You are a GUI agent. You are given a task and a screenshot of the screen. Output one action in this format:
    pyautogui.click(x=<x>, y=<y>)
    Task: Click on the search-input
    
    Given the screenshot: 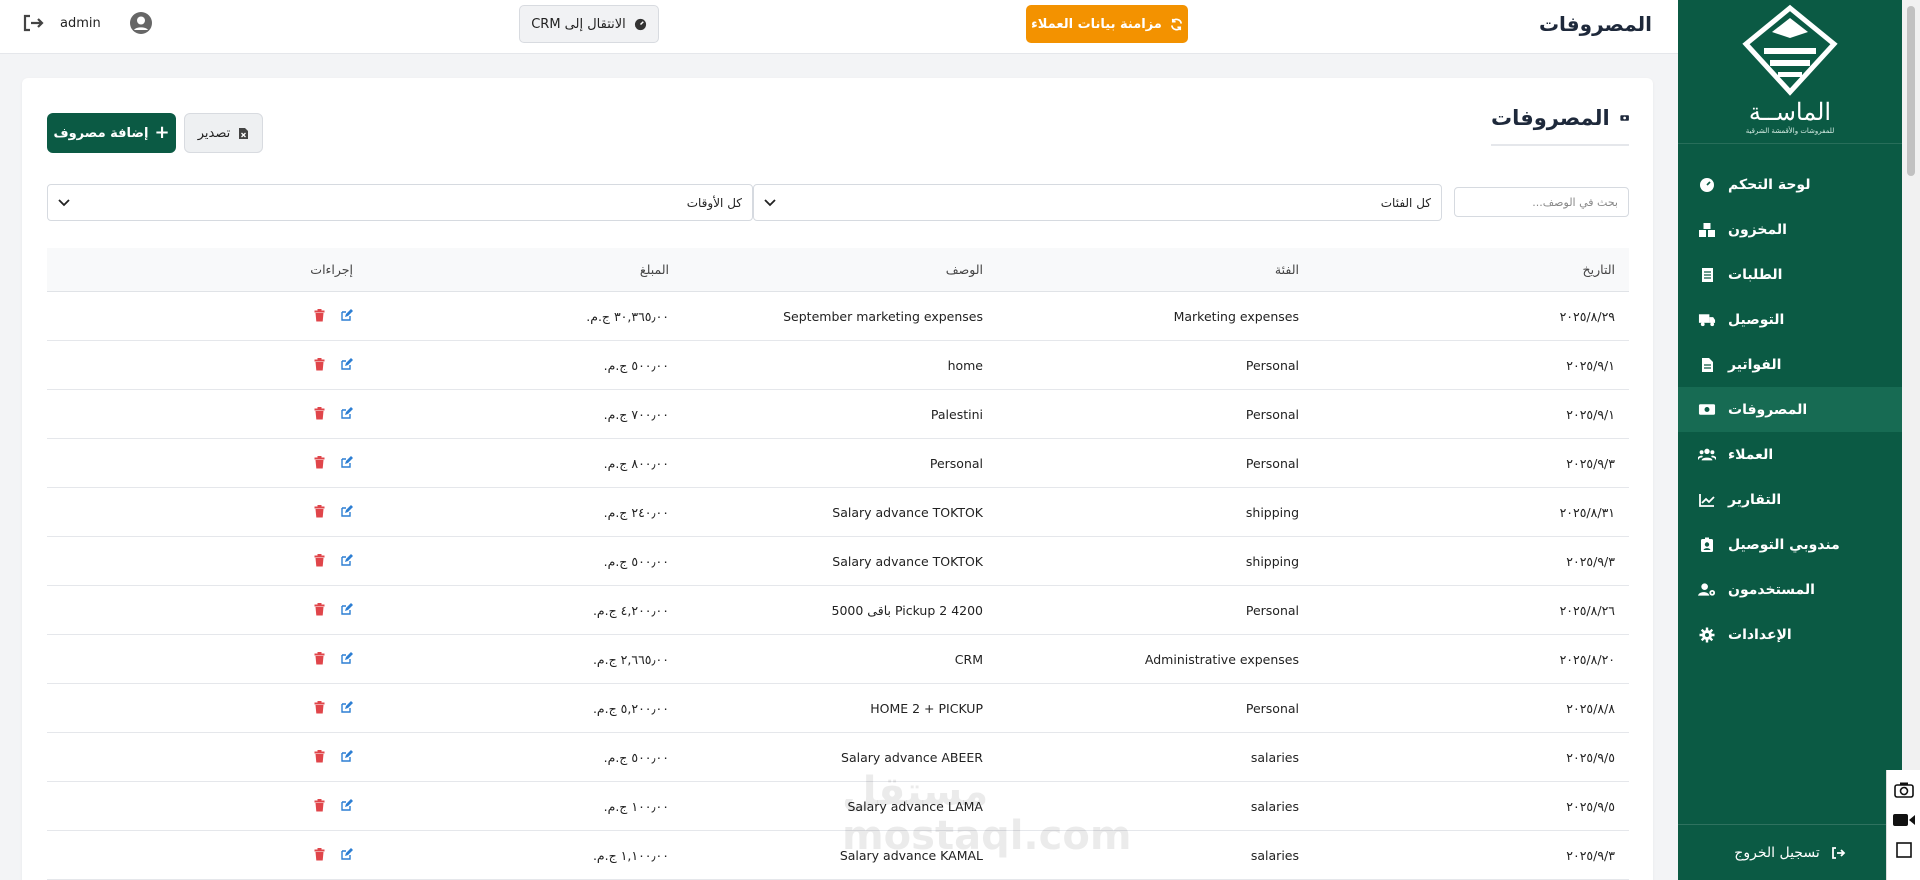 What is the action you would take?
    pyautogui.click(x=1541, y=202)
    